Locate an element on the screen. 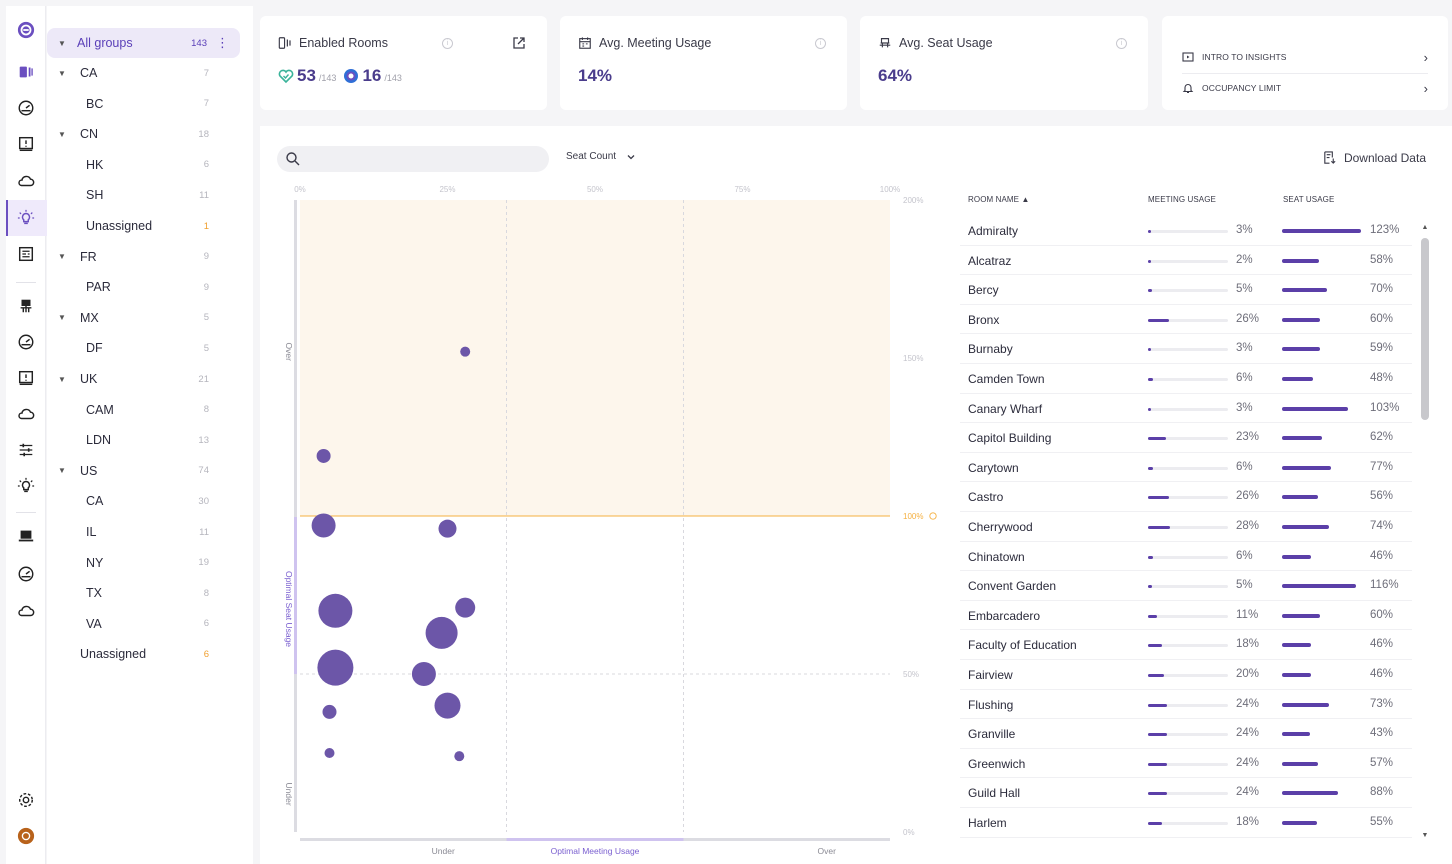 The height and width of the screenshot is (864, 1452). cloud-2-icon is located at coordinates (26, 414).